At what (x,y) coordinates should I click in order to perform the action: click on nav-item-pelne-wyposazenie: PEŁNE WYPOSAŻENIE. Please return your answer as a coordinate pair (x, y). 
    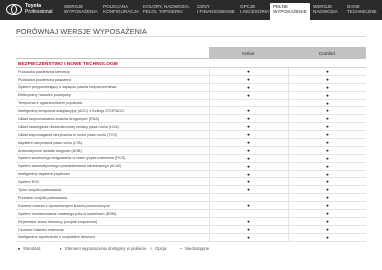
    Looking at the image, I should click on (290, 11).